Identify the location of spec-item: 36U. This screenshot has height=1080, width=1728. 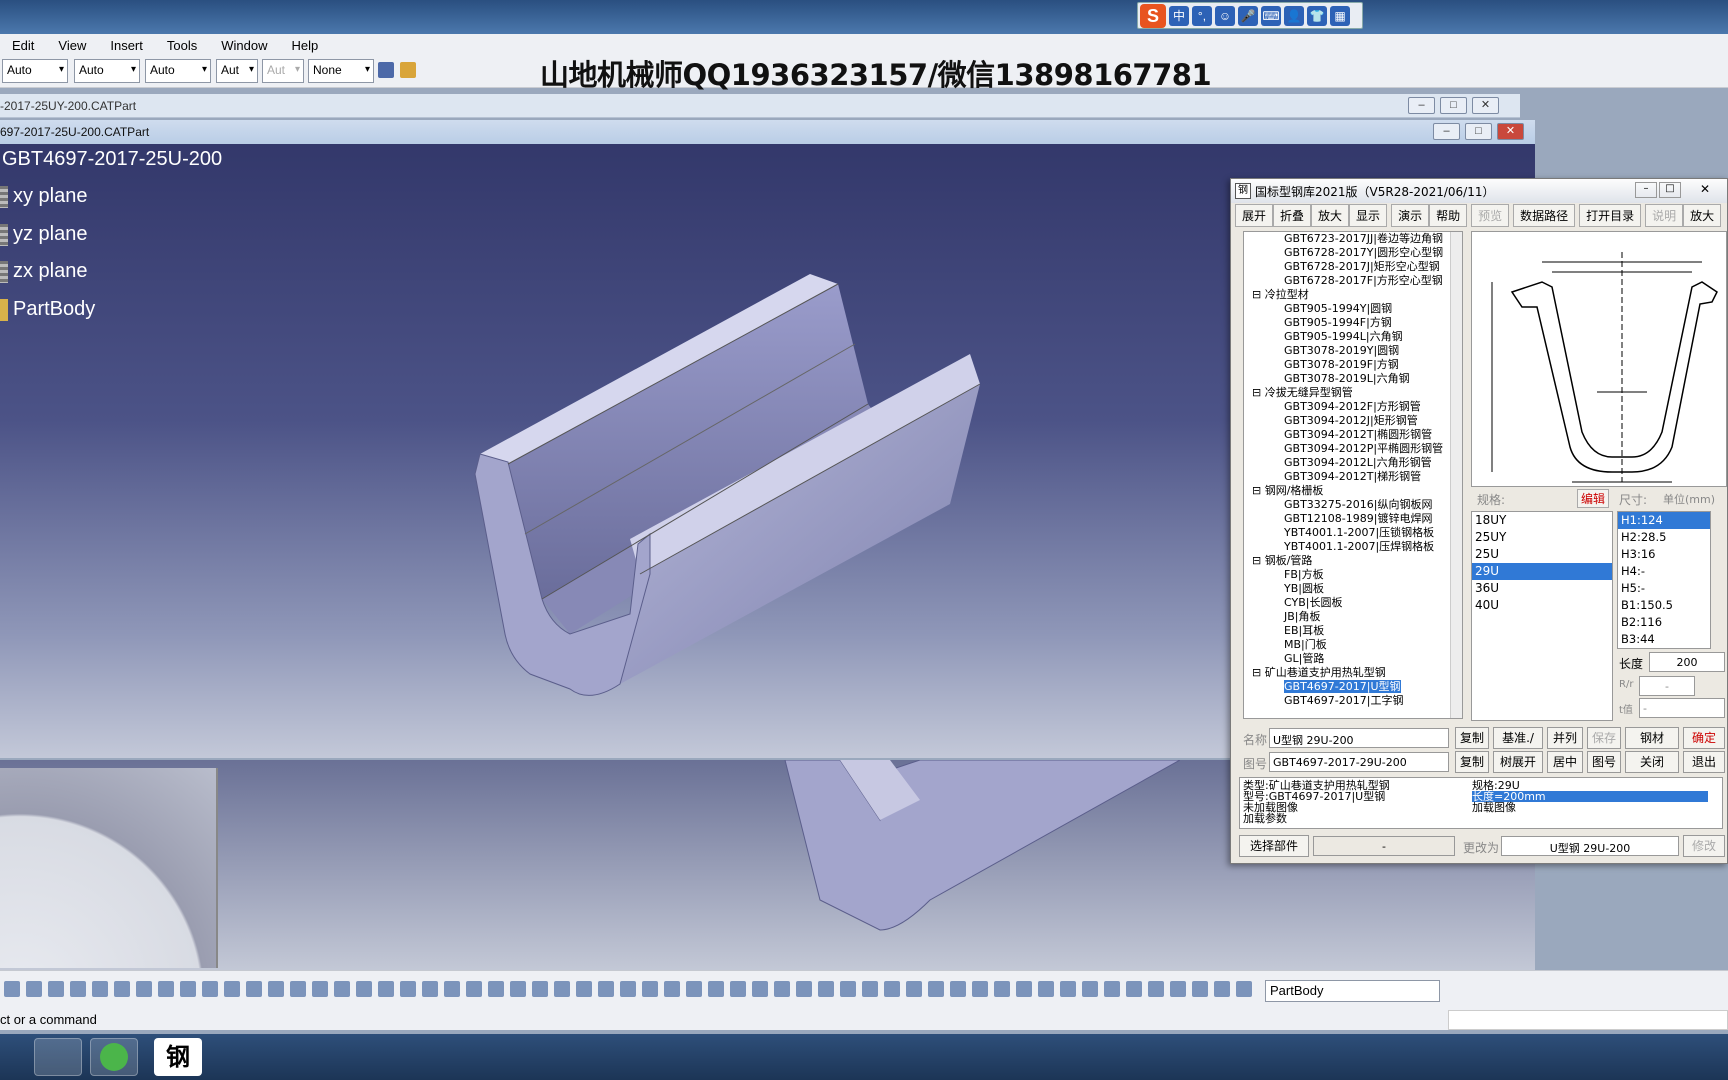
(1542, 588).